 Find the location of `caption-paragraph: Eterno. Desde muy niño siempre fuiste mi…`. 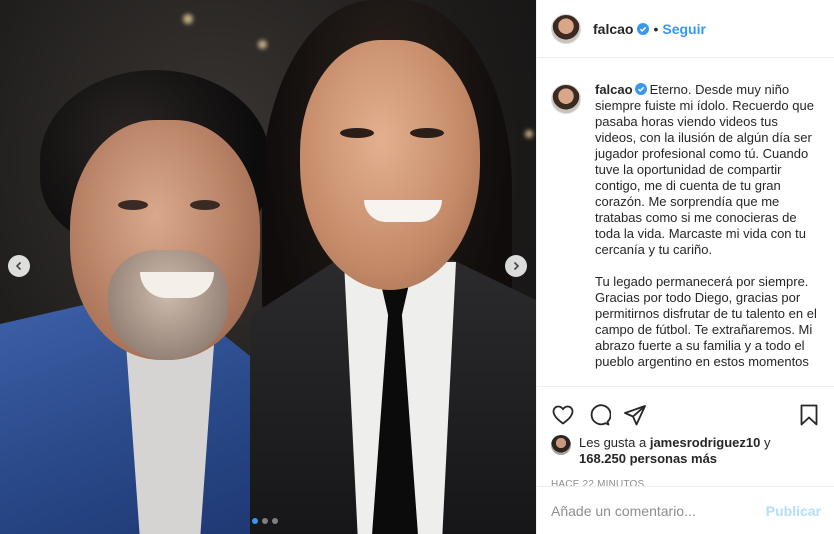

caption-paragraph: Eterno. Desde muy niño siempre fuiste mi… is located at coordinates (704, 169).